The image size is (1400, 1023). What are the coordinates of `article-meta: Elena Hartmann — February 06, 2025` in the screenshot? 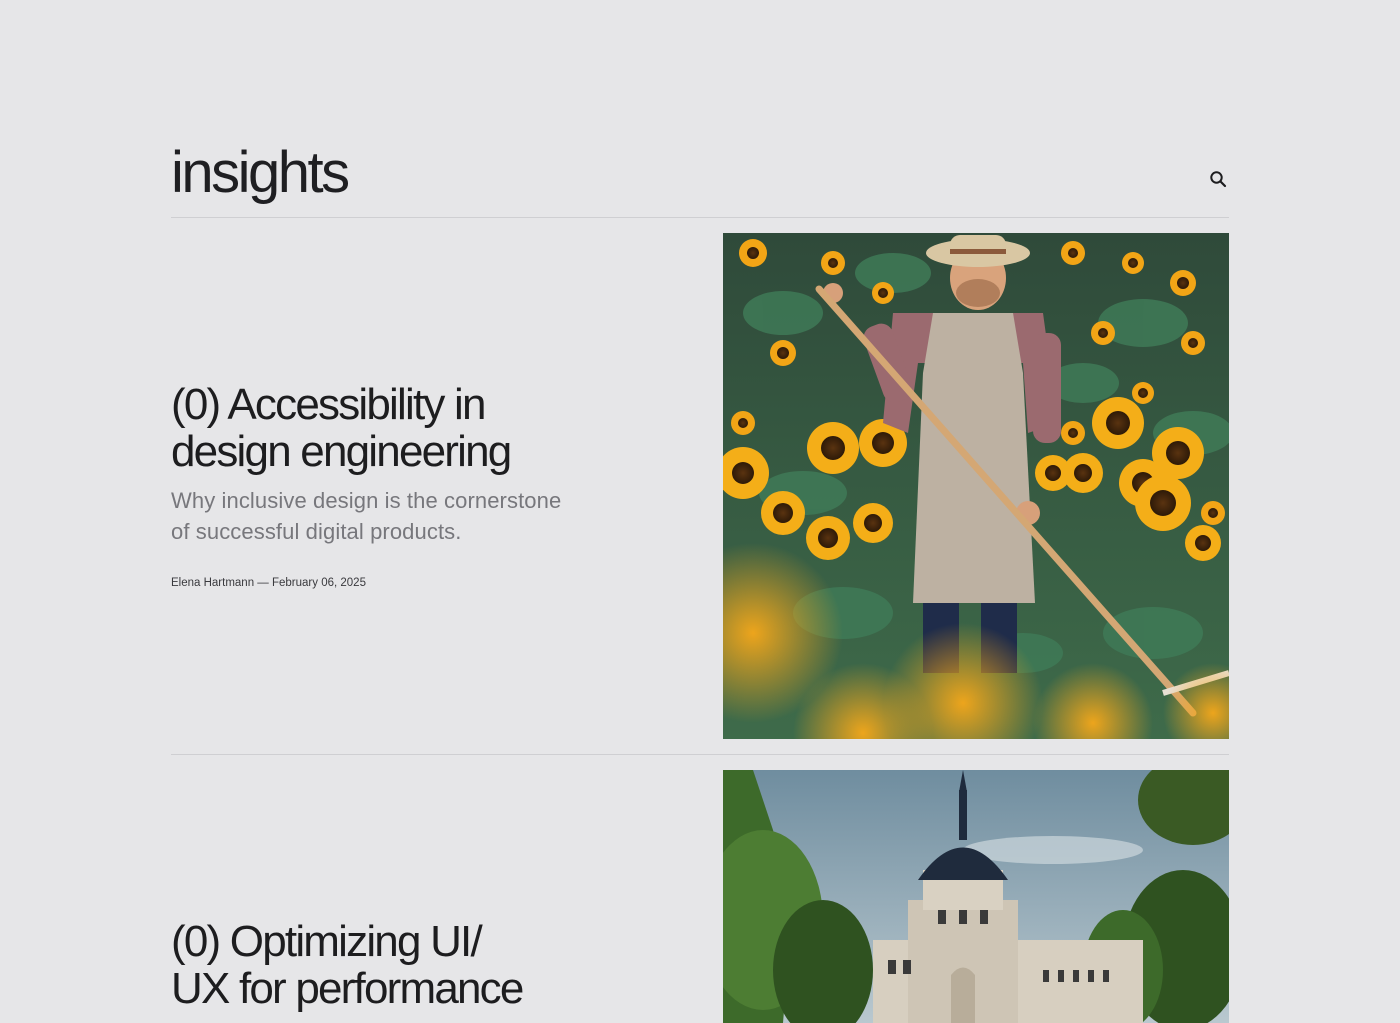 It's located at (268, 583).